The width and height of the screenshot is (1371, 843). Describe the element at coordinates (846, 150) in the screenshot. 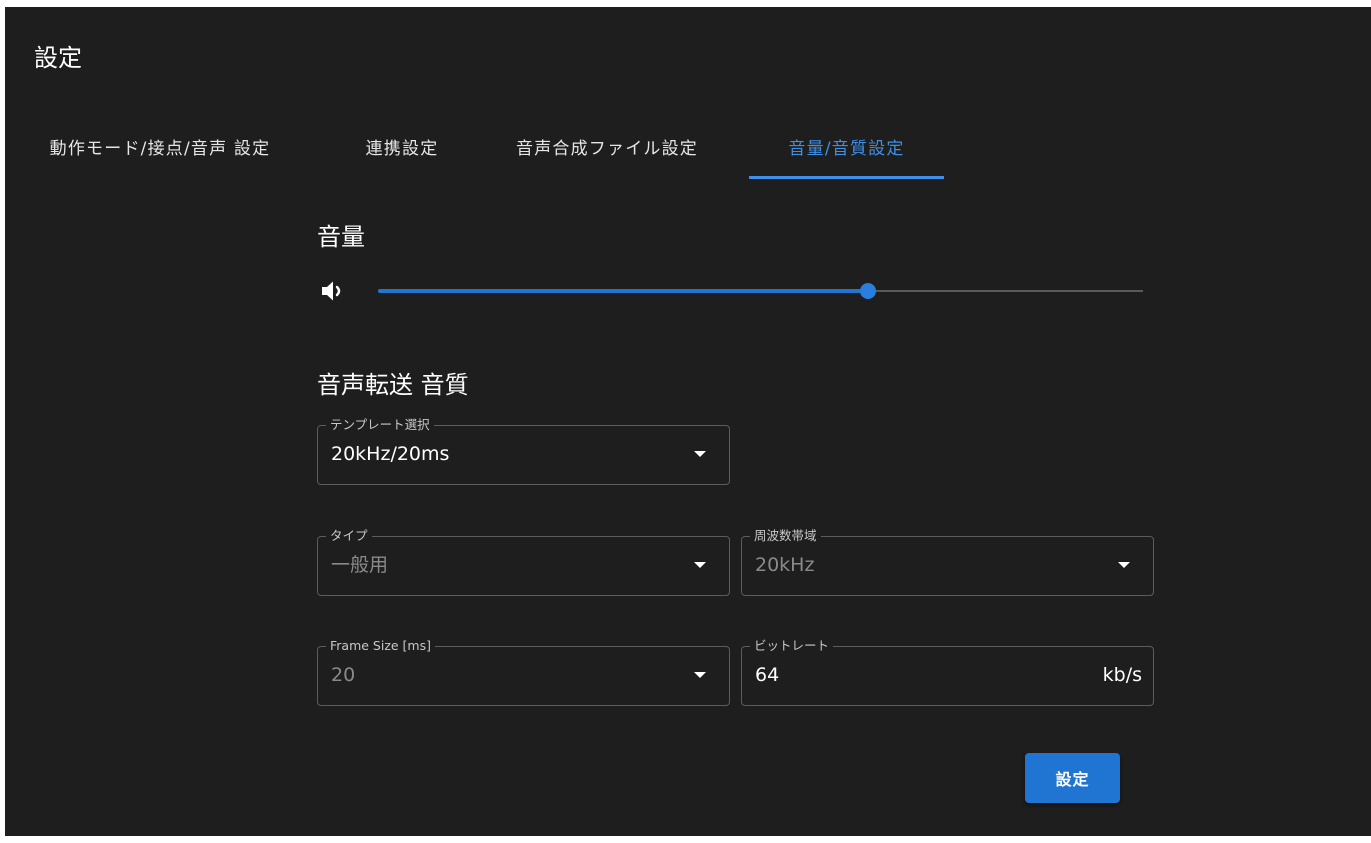

I see `tab-volume-quality: 音量/音質設定` at that location.